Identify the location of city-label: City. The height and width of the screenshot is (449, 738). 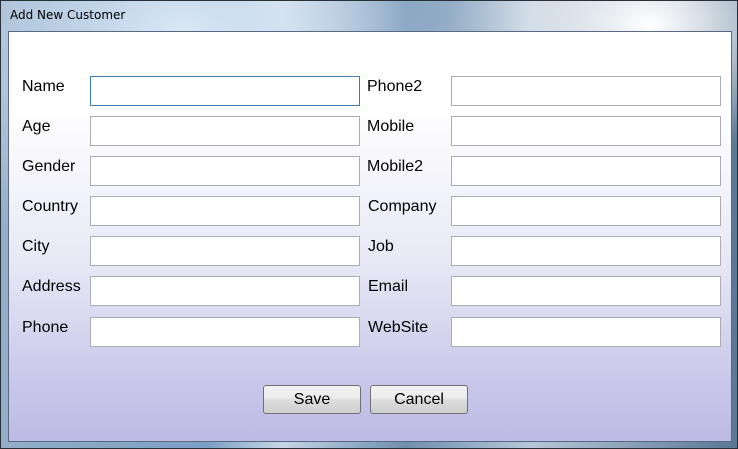
(36, 246).